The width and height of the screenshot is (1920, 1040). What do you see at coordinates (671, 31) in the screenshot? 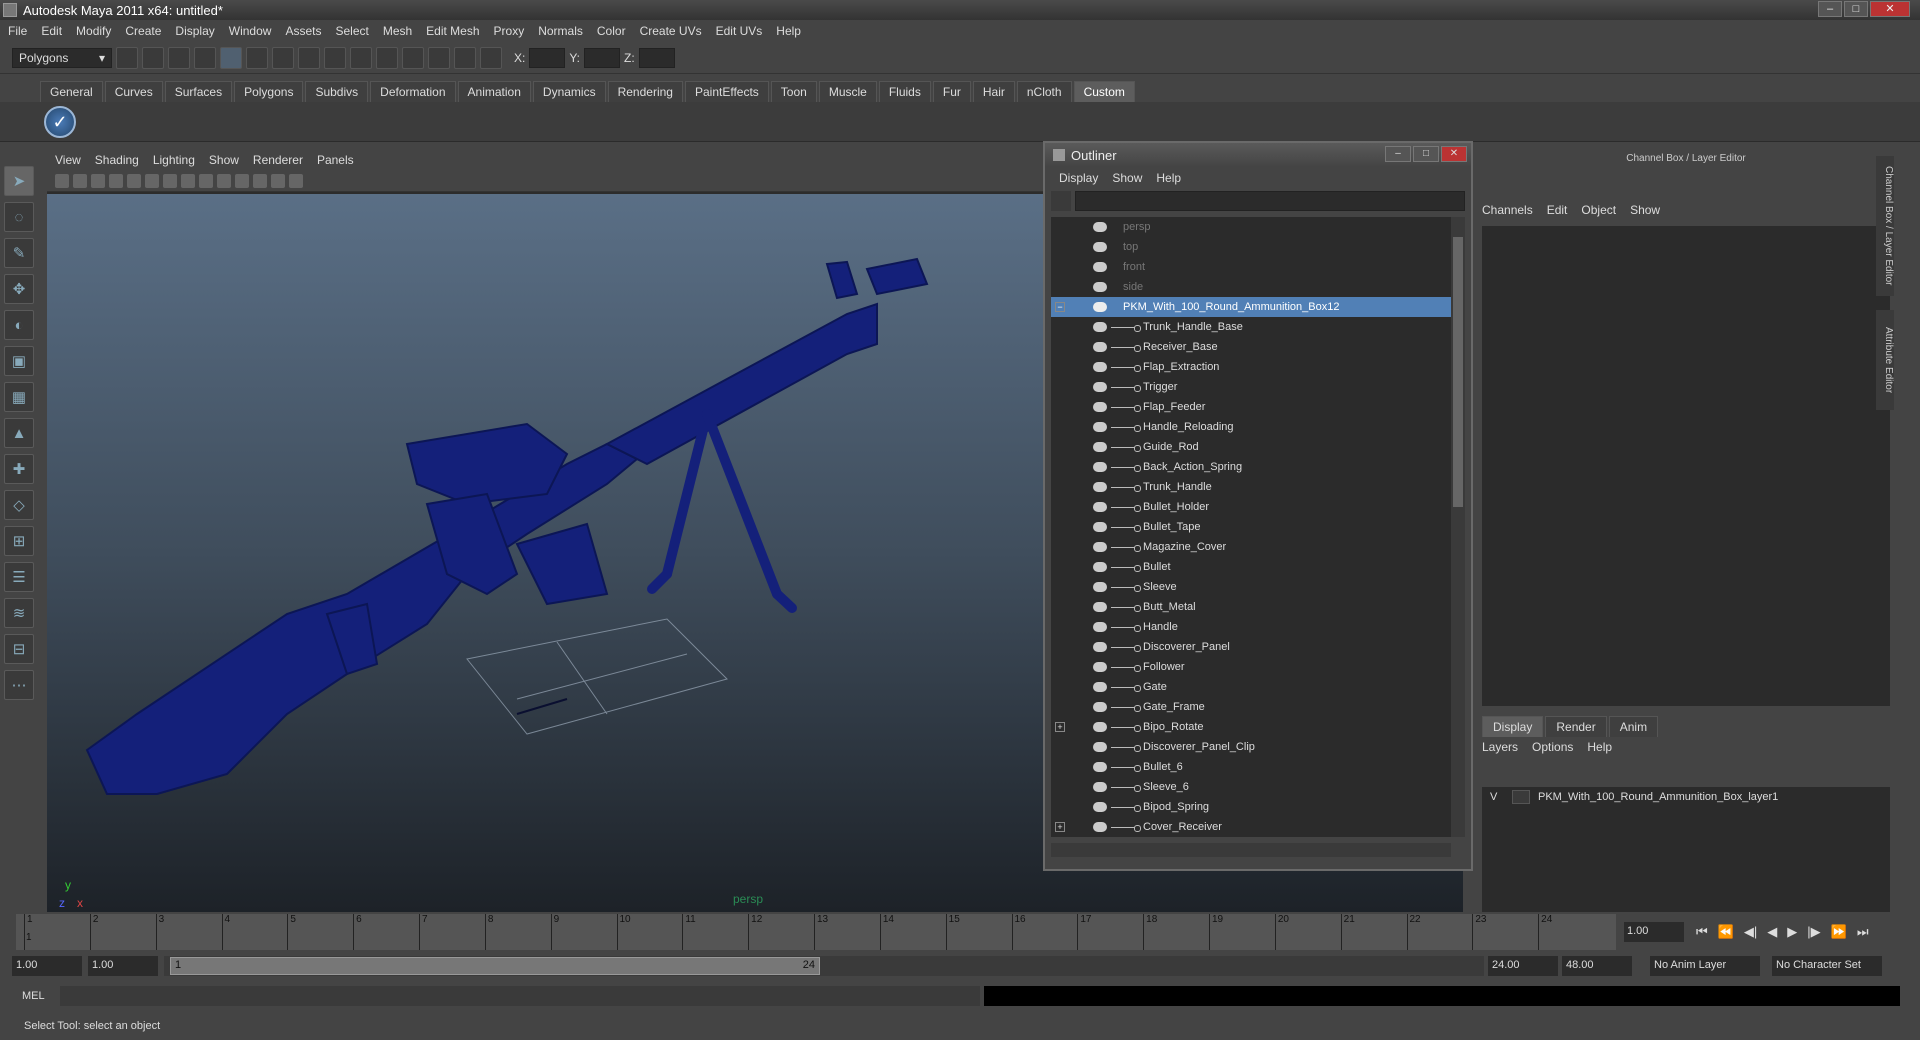
I see `menu-create-uvs: Create UVs` at bounding box center [671, 31].